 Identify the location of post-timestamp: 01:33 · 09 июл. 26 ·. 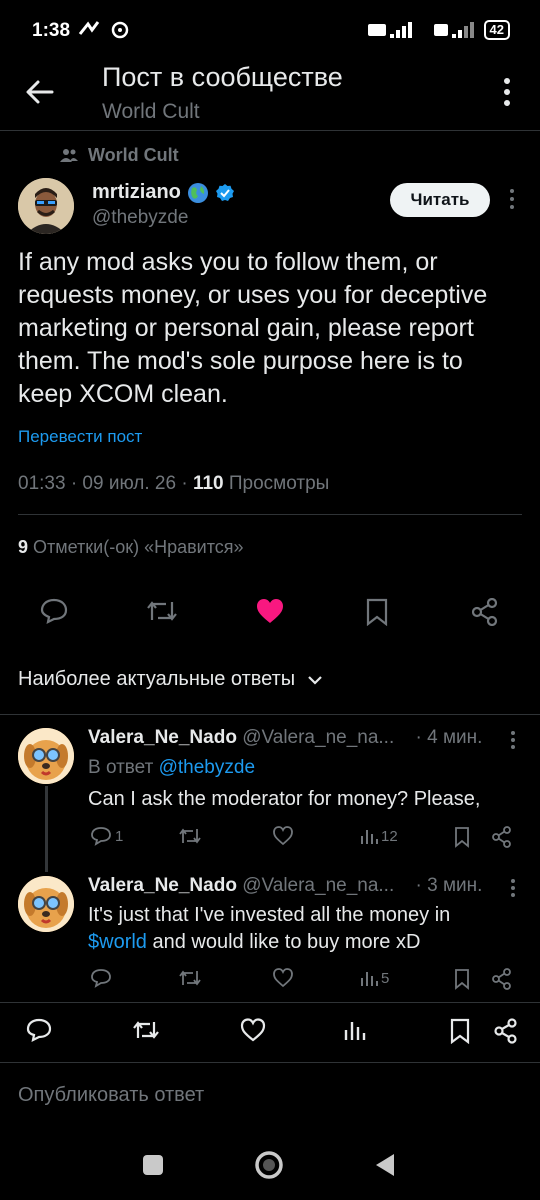
(105, 483).